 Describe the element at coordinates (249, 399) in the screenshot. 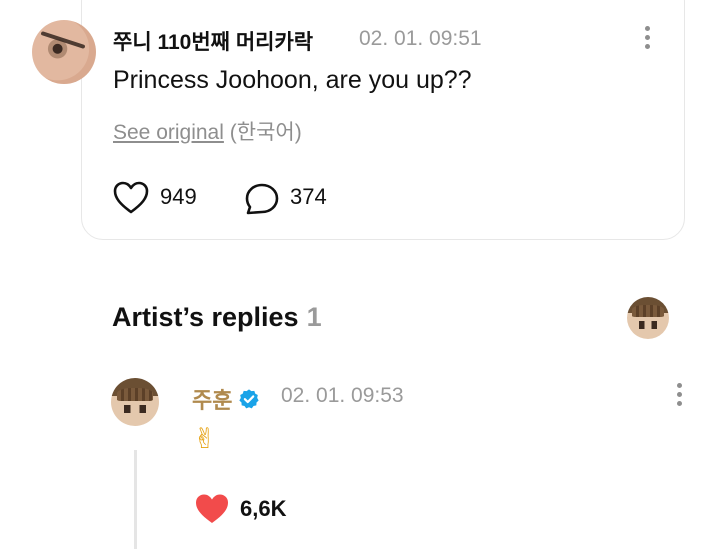

I see `verified-badge-icon` at that location.